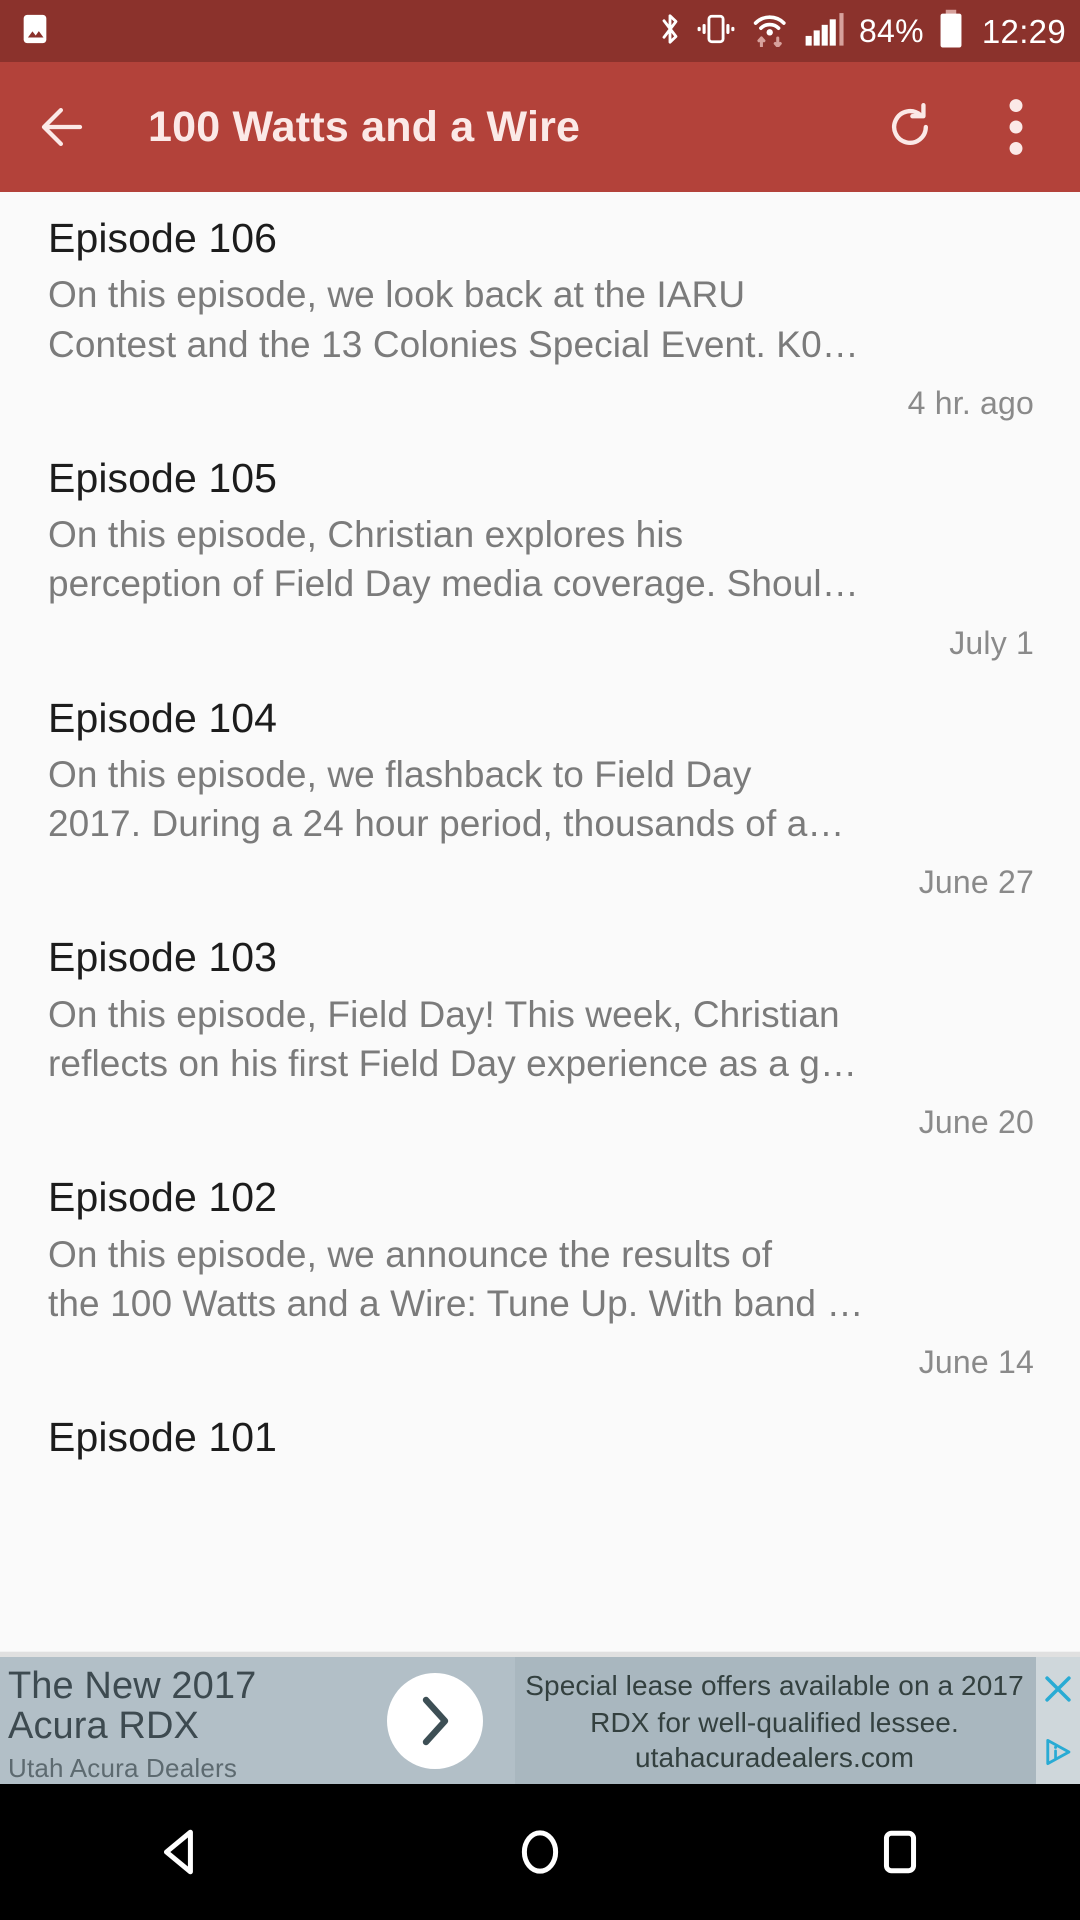 Image resolution: width=1080 pixels, height=1920 pixels. I want to click on episode-title: Episode 103, so click(163, 957).